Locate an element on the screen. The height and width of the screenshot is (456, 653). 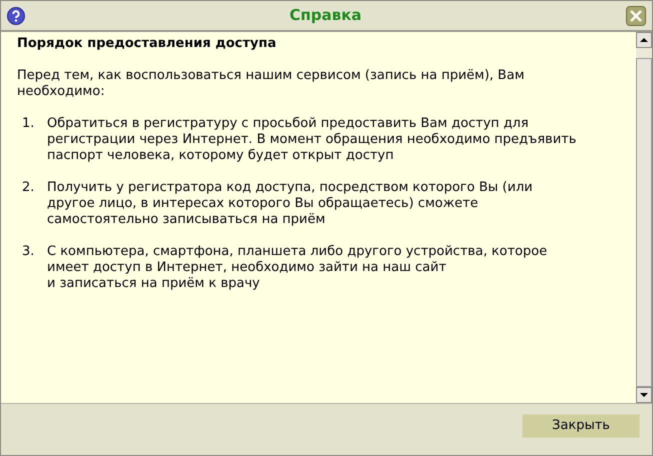
close-button is located at coordinates (636, 16).